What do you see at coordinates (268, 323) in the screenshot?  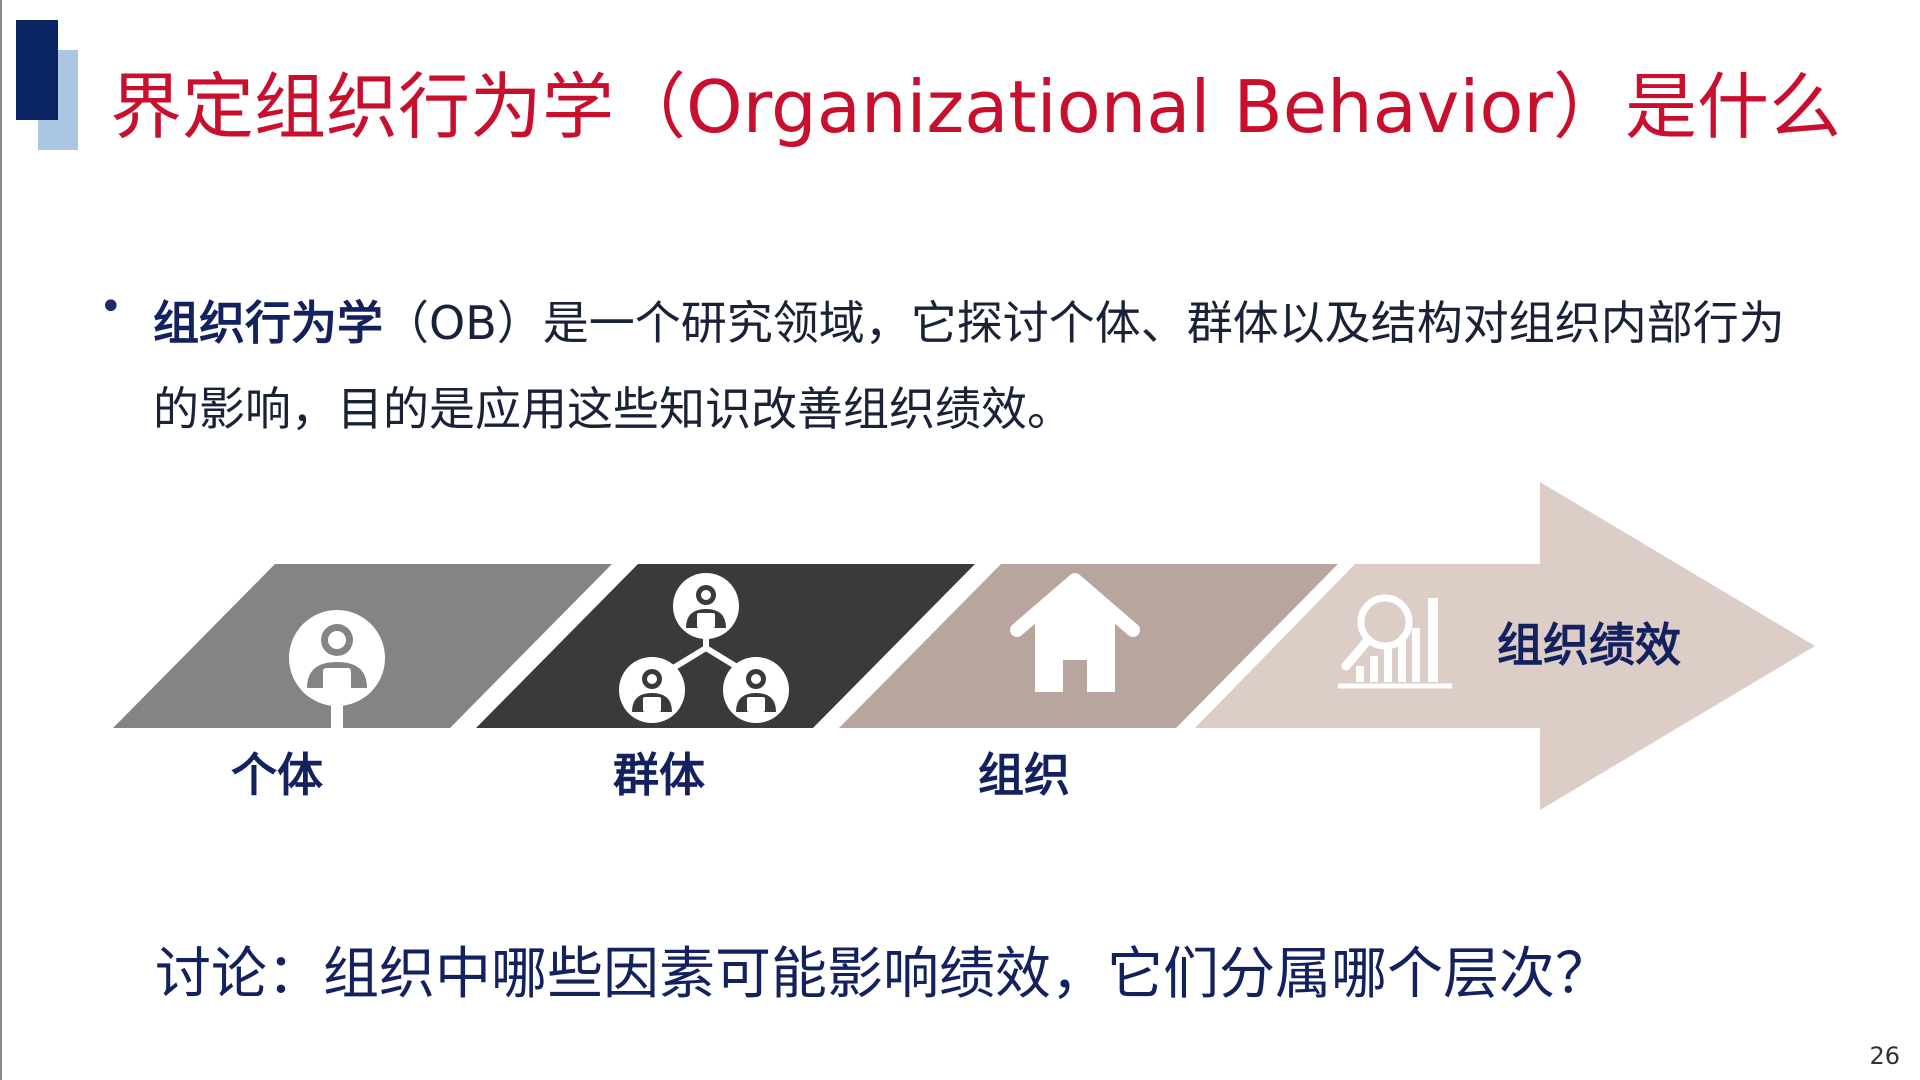 I see `definition-term: 组织行为学` at bounding box center [268, 323].